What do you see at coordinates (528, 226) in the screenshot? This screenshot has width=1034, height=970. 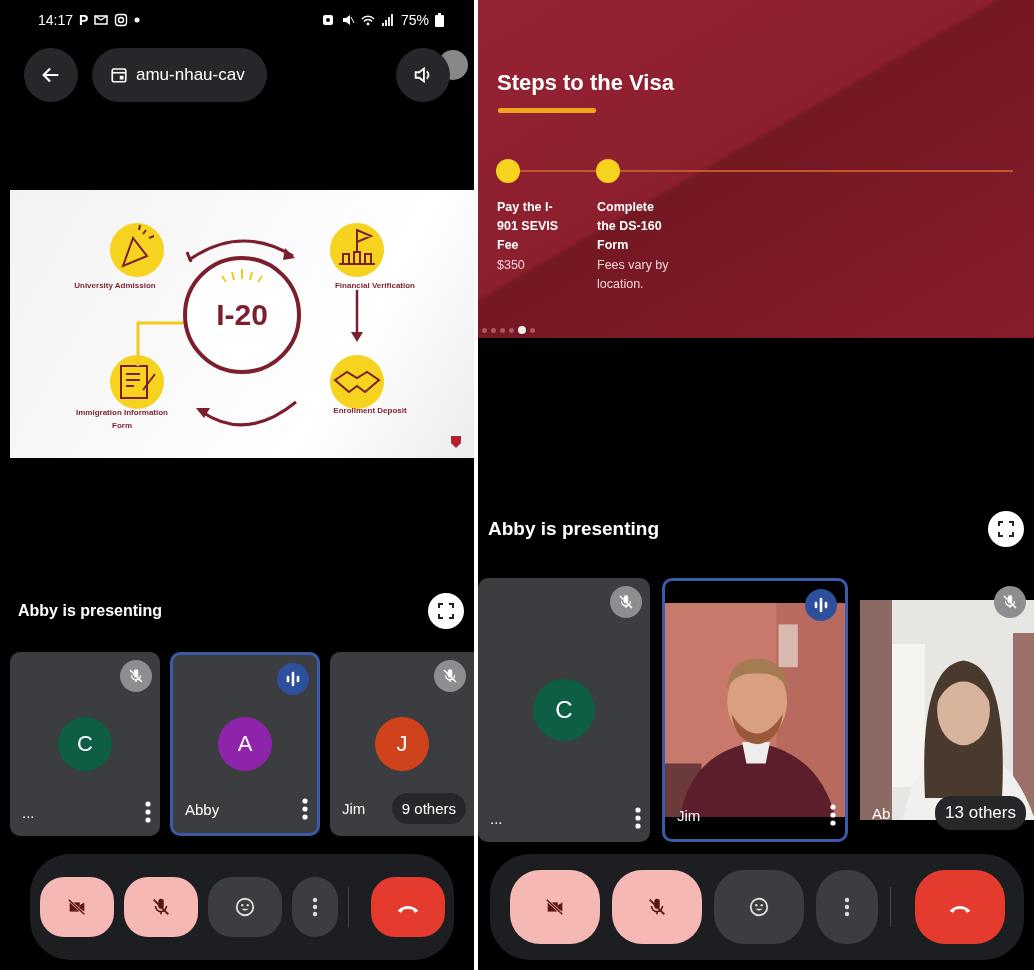 I see `step-heading: Pay the I-901 SEVIS Fee` at bounding box center [528, 226].